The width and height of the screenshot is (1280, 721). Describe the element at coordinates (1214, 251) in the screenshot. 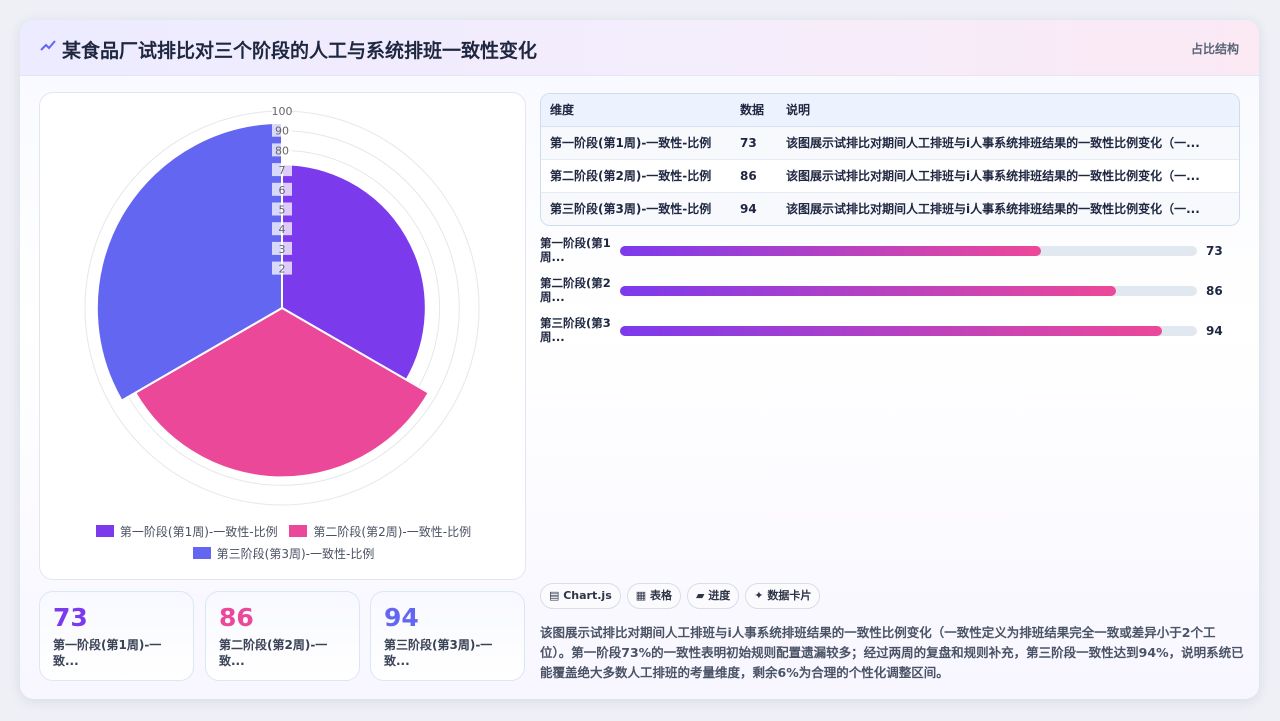

I see `progress-value: 73` at that location.